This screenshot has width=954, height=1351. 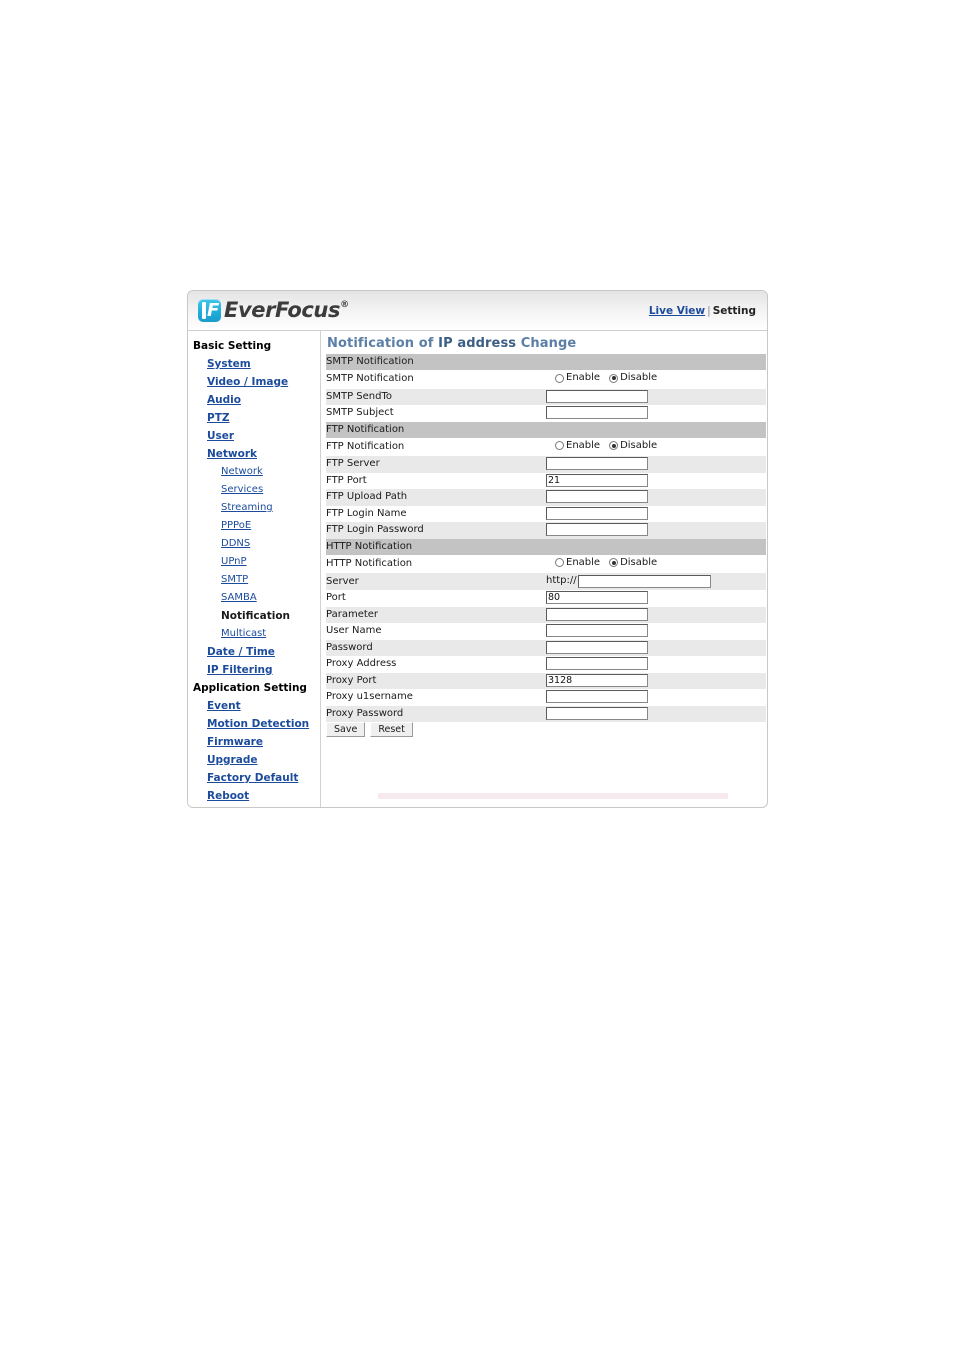 What do you see at coordinates (597, 529) in the screenshot?
I see `ftp-login-password-input` at bounding box center [597, 529].